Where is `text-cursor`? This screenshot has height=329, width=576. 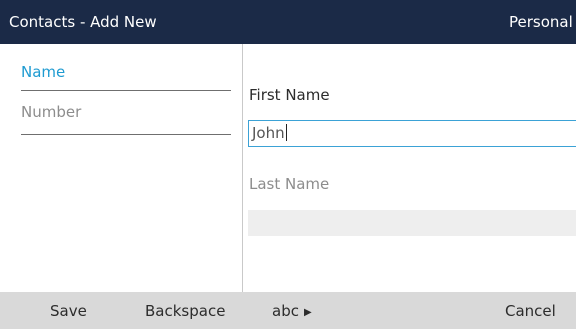 text-cursor is located at coordinates (286, 132).